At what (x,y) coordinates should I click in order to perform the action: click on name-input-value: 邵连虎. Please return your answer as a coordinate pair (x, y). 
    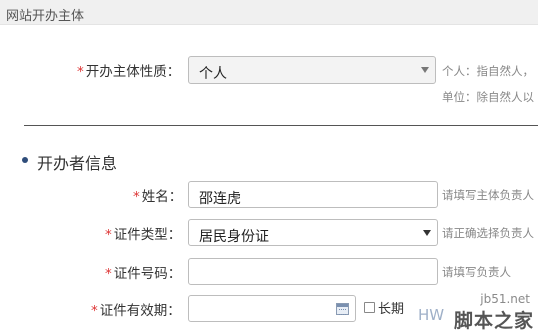
    Looking at the image, I should click on (220, 199).